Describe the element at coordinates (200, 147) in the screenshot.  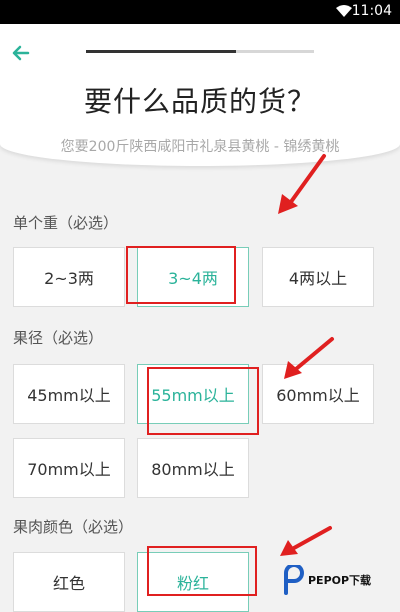
I see `page-subtitle: 您要200斤陕西咸阳市礼泉县黄桃 - 锦绣黄桃` at that location.